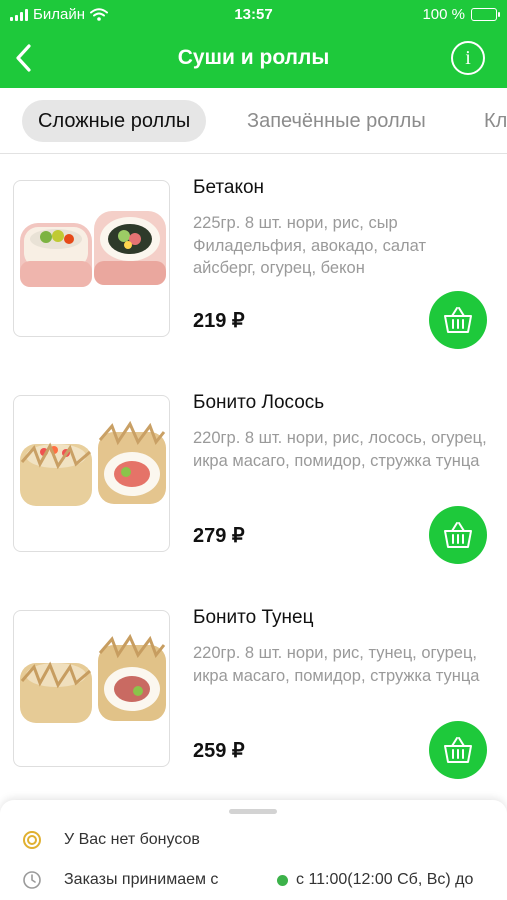 This screenshot has width=507, height=900. What do you see at coordinates (259, 402) in the screenshot?
I see `product-name: Бонито Лосось` at bounding box center [259, 402].